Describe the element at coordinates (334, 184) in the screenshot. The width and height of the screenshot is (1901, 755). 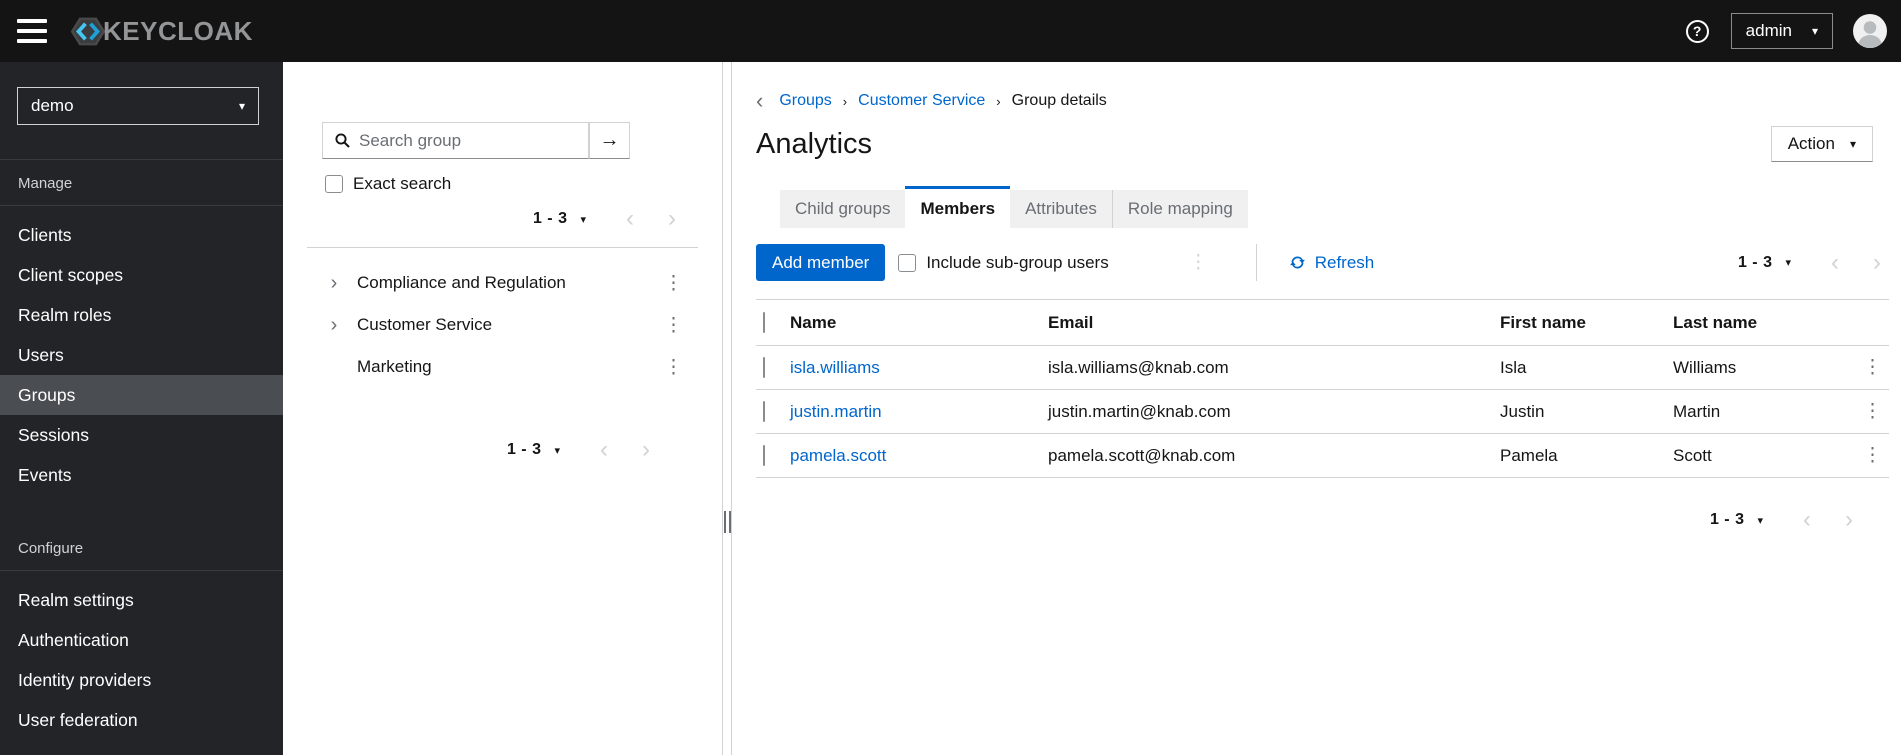
I see `exact-search-checkbox` at that location.